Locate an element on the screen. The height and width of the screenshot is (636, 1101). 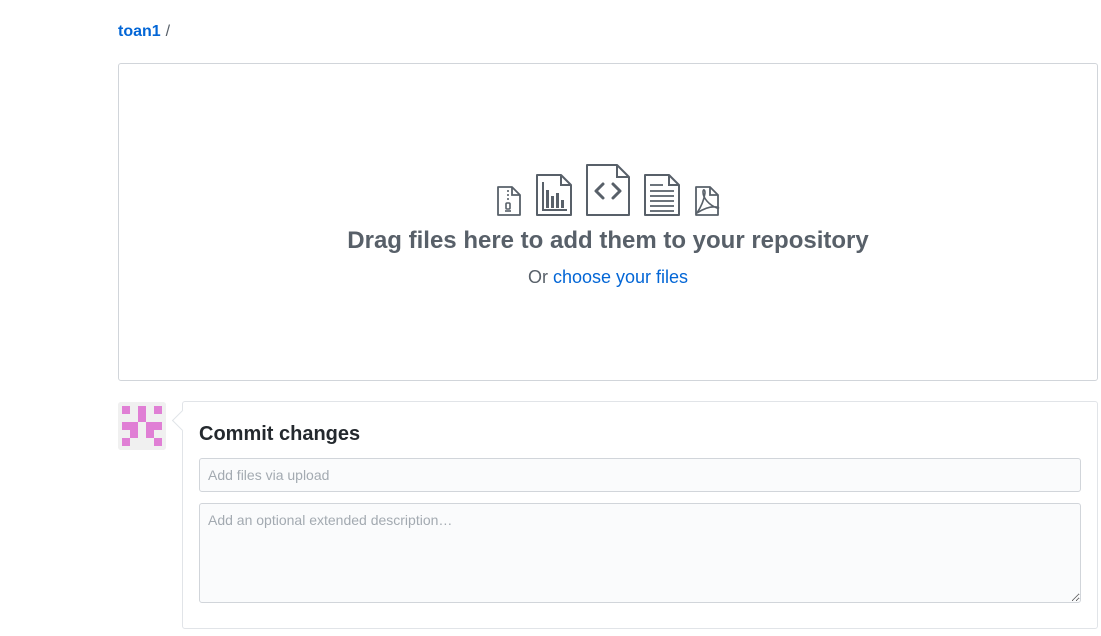
code-file-icon is located at coordinates (608, 190).